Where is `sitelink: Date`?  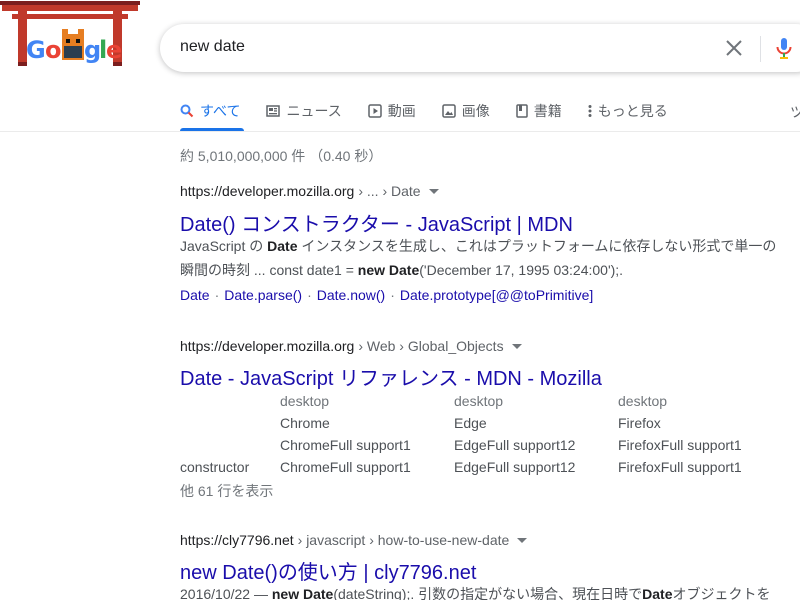 sitelink: Date is located at coordinates (195, 295).